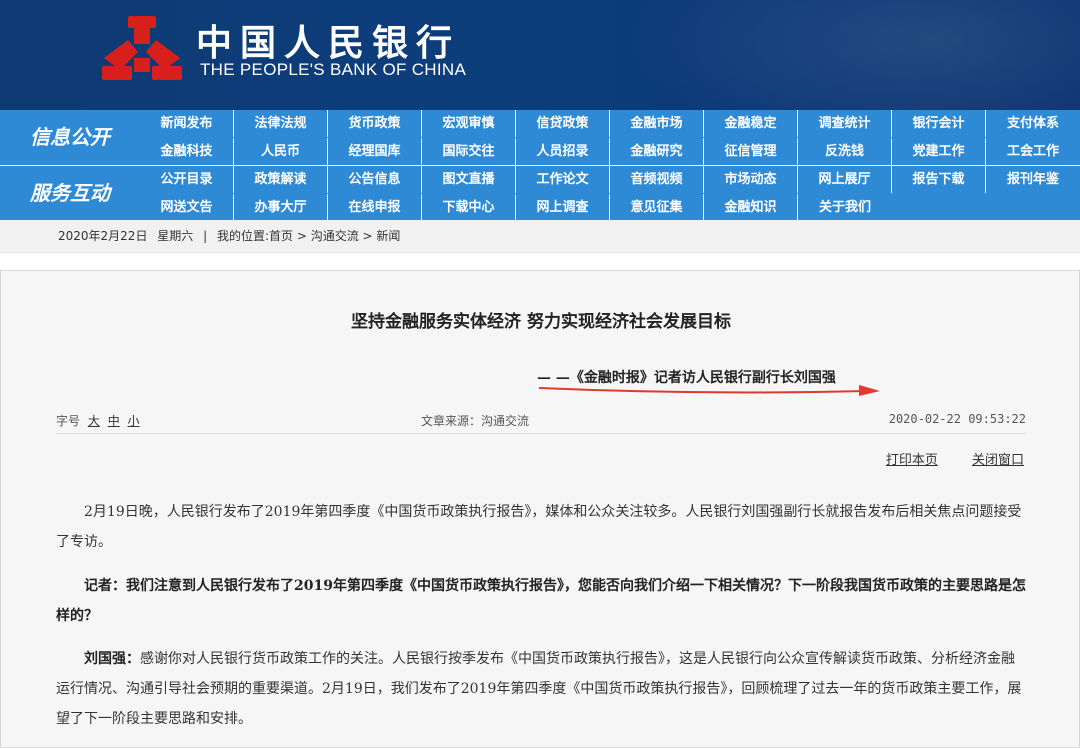 The width and height of the screenshot is (1080, 748). I want to click on nav-link: 在线申报, so click(375, 207).